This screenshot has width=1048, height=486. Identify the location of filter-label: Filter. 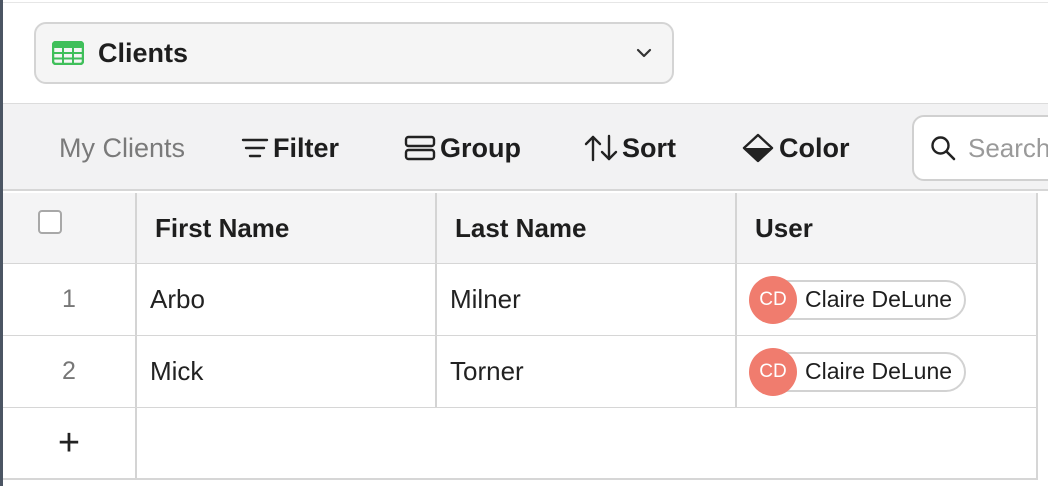
(306, 147).